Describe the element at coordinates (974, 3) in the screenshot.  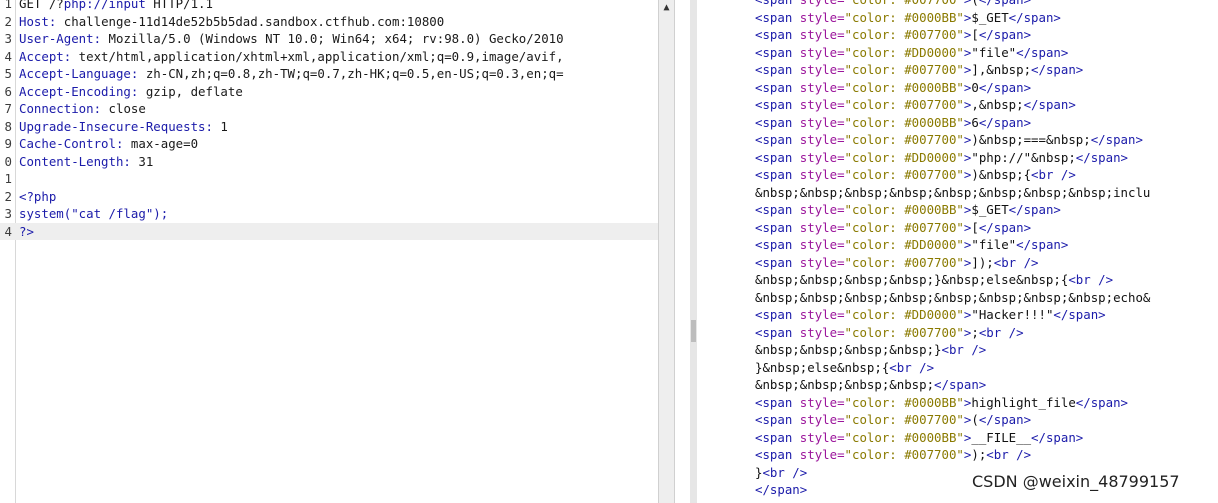
I see `code-token: (` at that location.